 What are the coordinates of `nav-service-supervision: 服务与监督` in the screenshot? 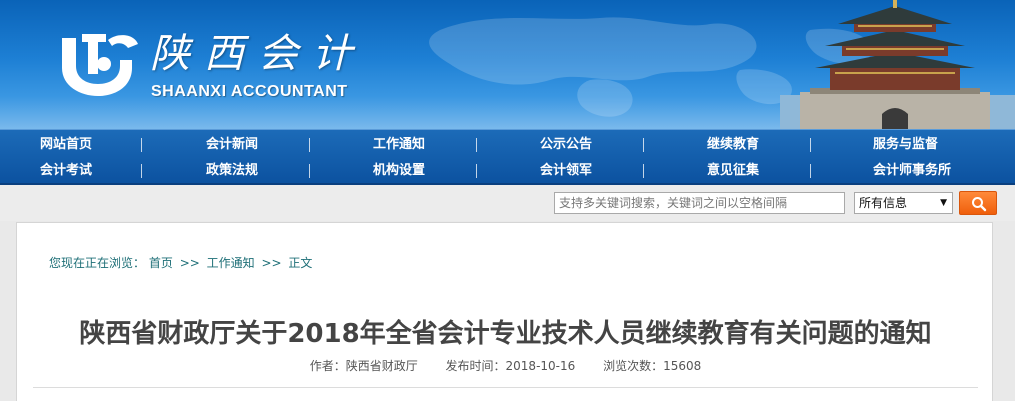 It's located at (943, 145).